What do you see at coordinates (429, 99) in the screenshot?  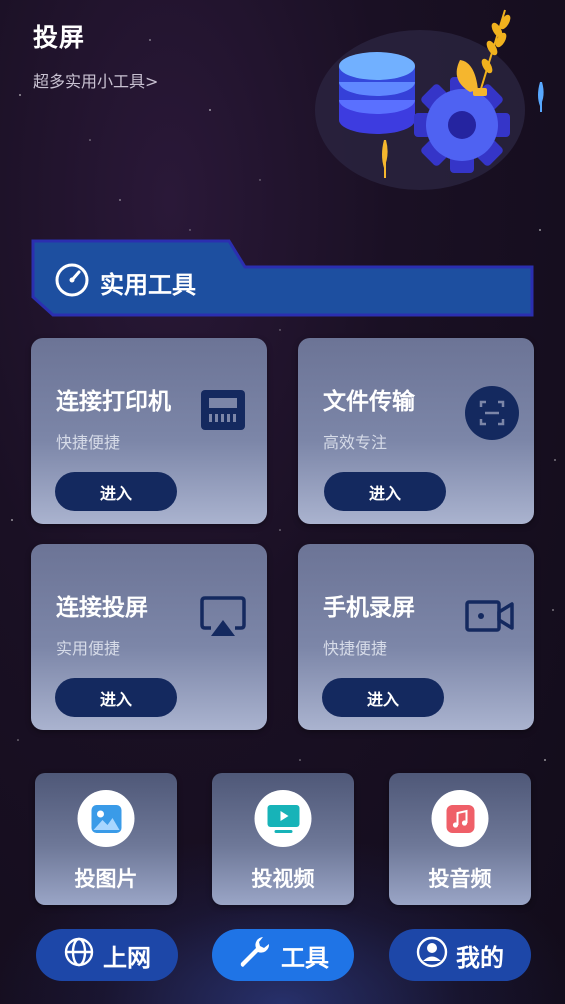 I see `hero-illustration` at bounding box center [429, 99].